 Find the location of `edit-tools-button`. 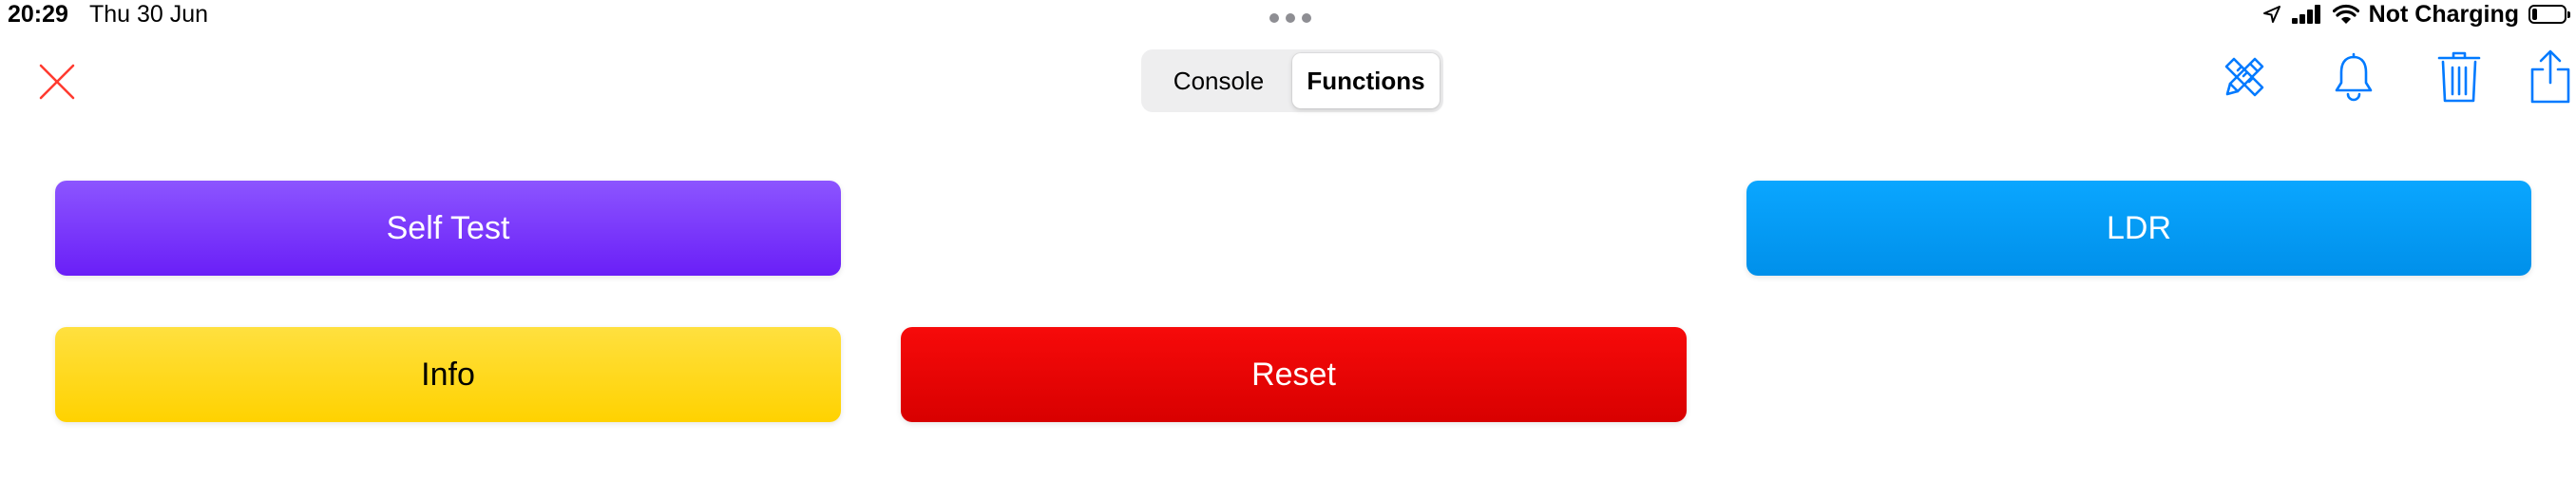

edit-tools-button is located at coordinates (2244, 77).